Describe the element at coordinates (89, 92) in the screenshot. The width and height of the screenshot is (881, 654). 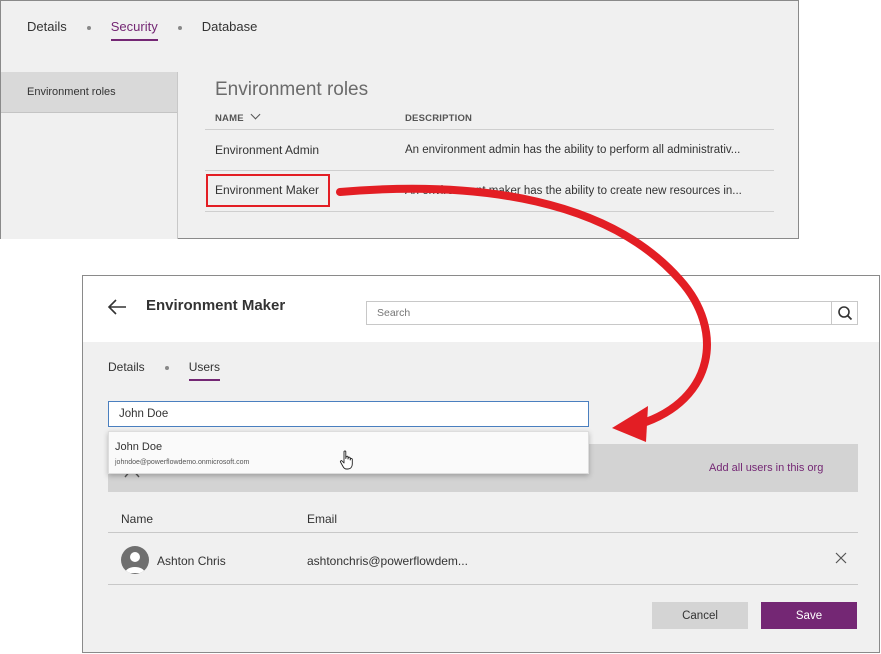
I see `sidebar-item-environment-roles: Environment roles` at that location.